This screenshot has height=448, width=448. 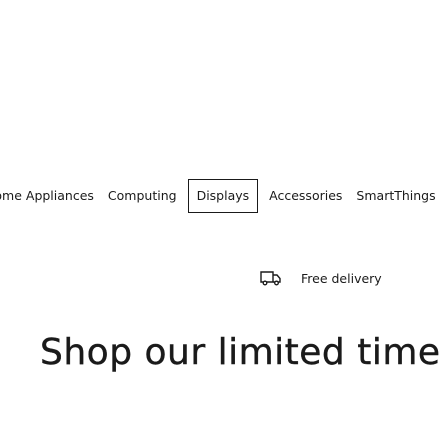 I want to click on nav-item-accessories: Accessories, so click(x=305, y=196).